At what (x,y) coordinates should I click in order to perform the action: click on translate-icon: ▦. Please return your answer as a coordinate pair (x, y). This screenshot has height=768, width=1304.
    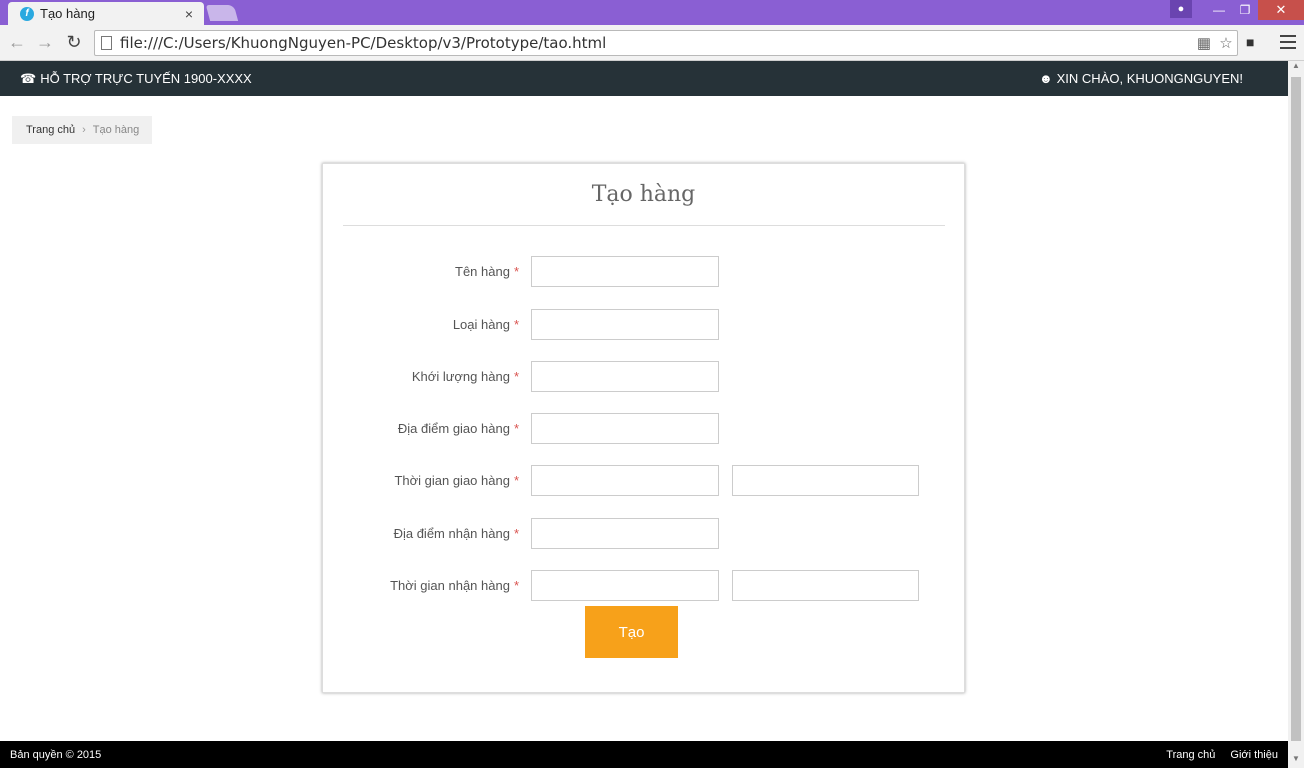
    Looking at the image, I should click on (1204, 43).